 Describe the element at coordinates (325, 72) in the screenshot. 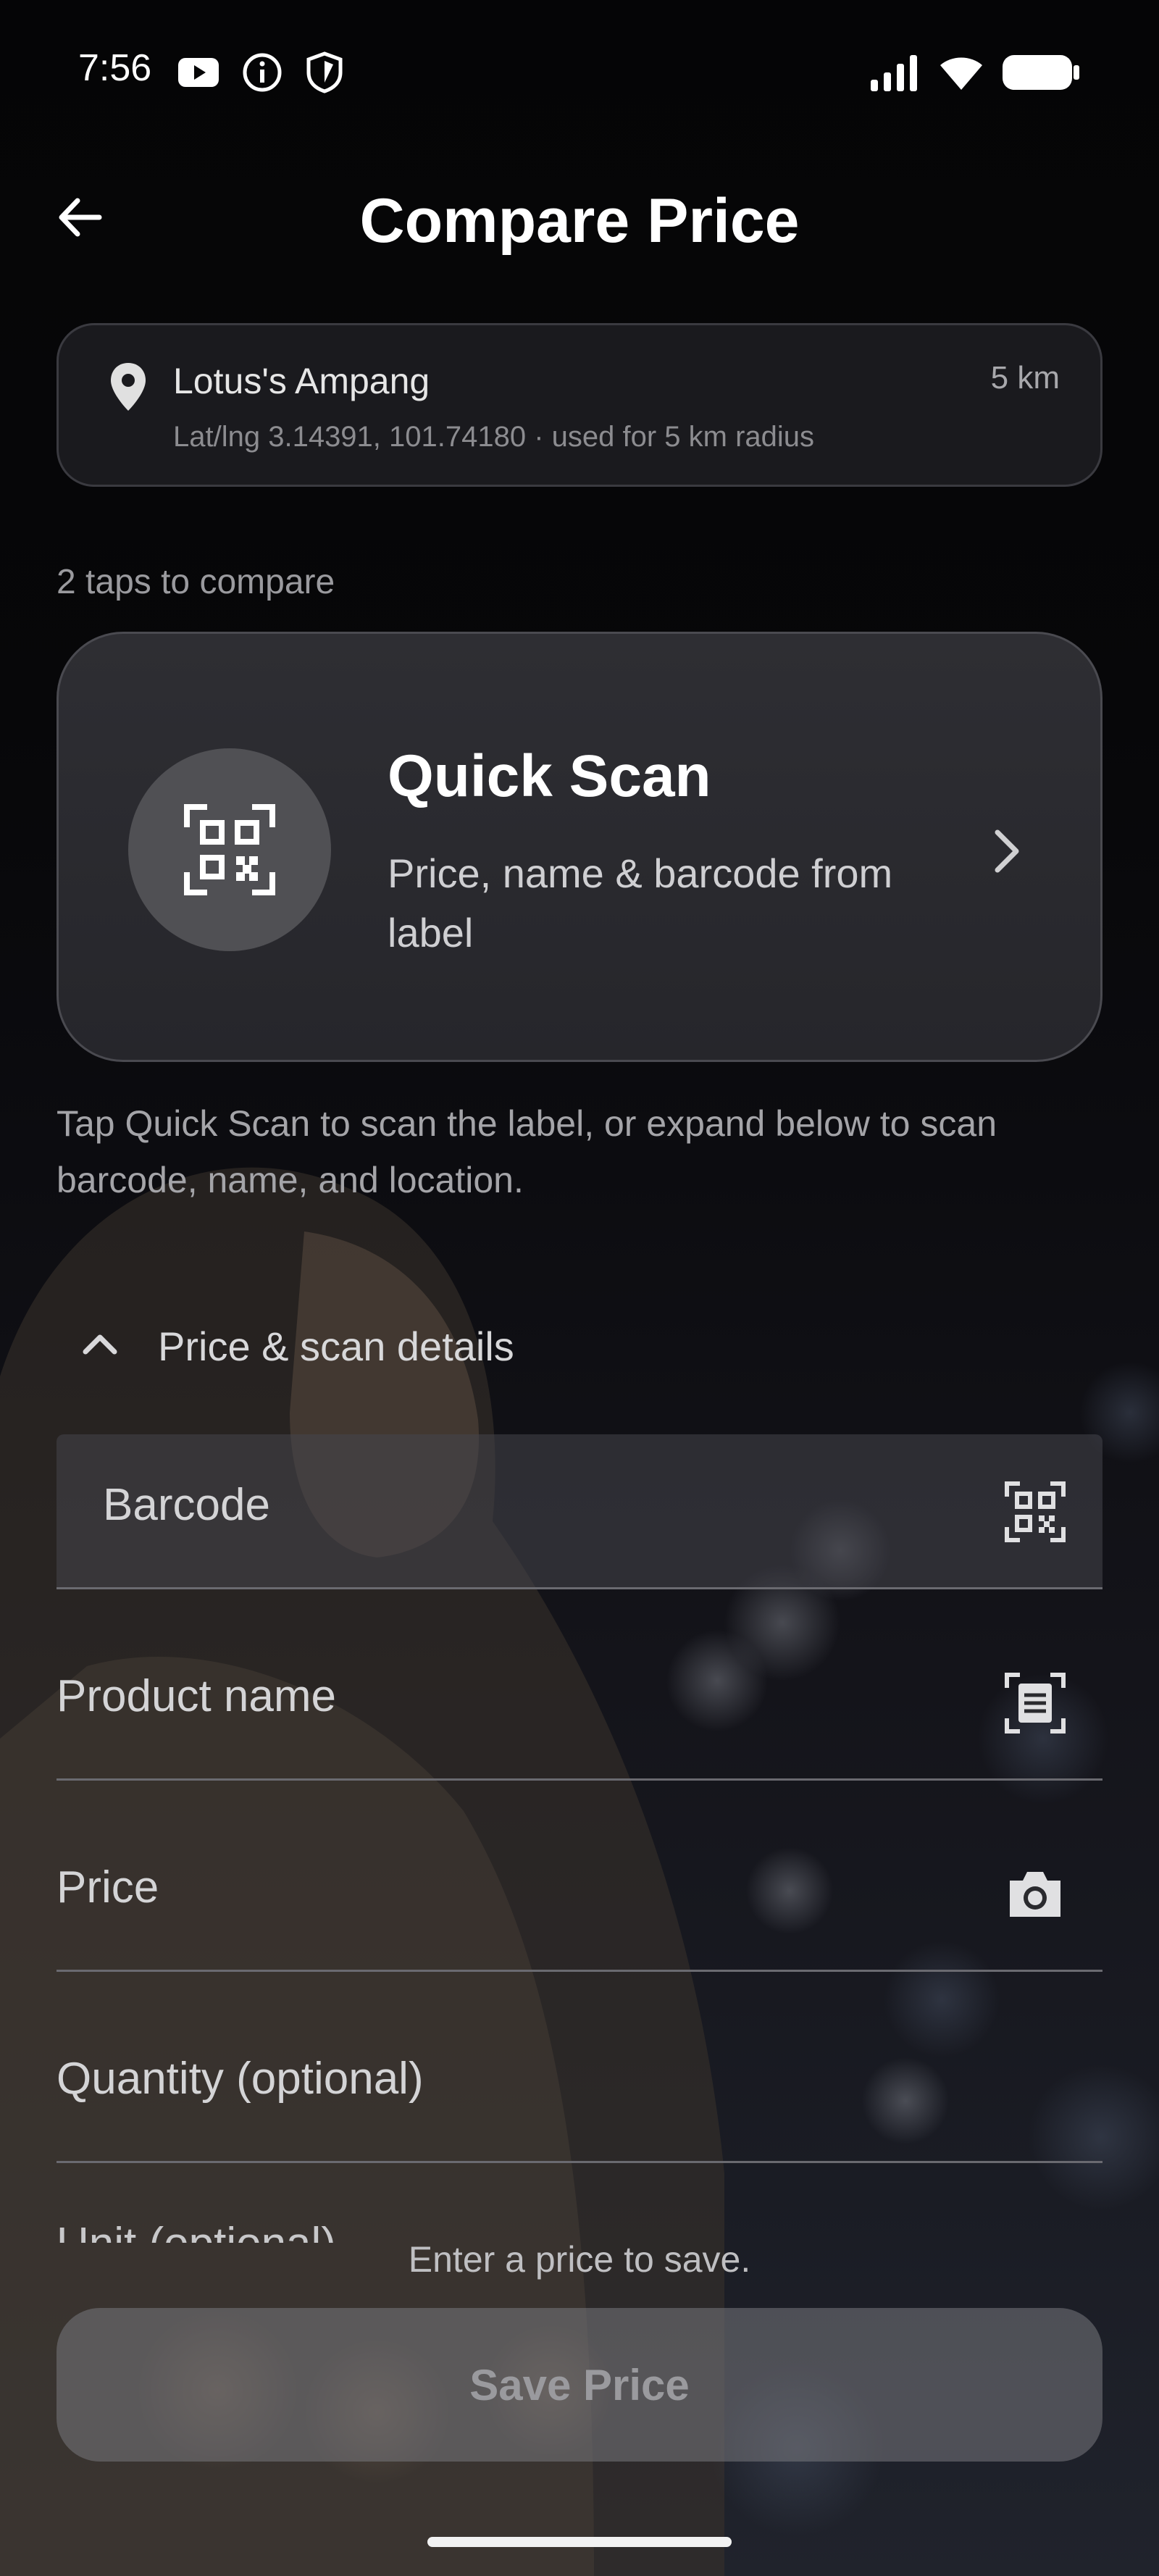

I see `shield-icon` at that location.